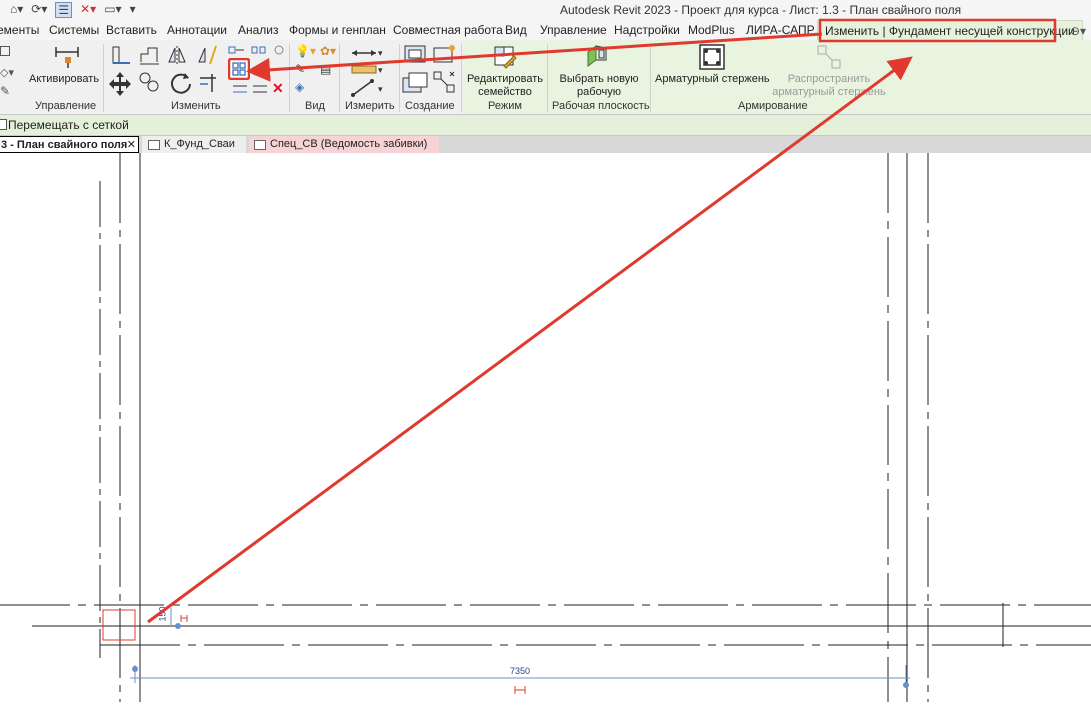  I want to click on highlight-box, so click(937, 30).